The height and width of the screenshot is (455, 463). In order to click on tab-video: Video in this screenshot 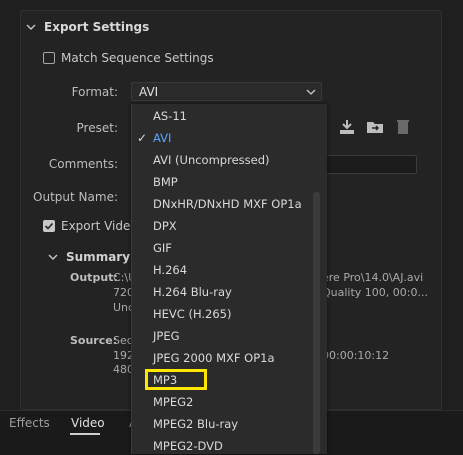, I will do `click(88, 423)`.